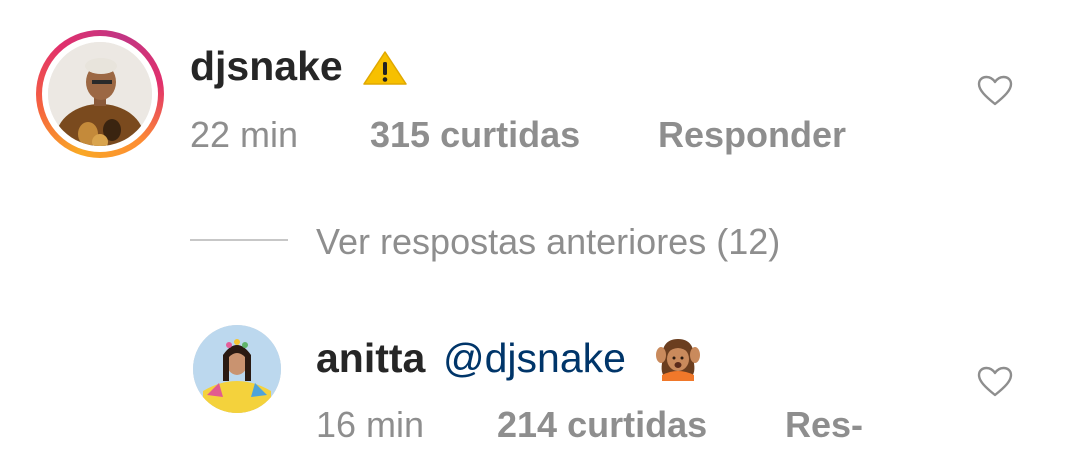 The width and height of the screenshot is (1079, 449). Describe the element at coordinates (548, 242) in the screenshot. I see `view-previous-replies-button: Ver respostas anteriores (12)` at that location.